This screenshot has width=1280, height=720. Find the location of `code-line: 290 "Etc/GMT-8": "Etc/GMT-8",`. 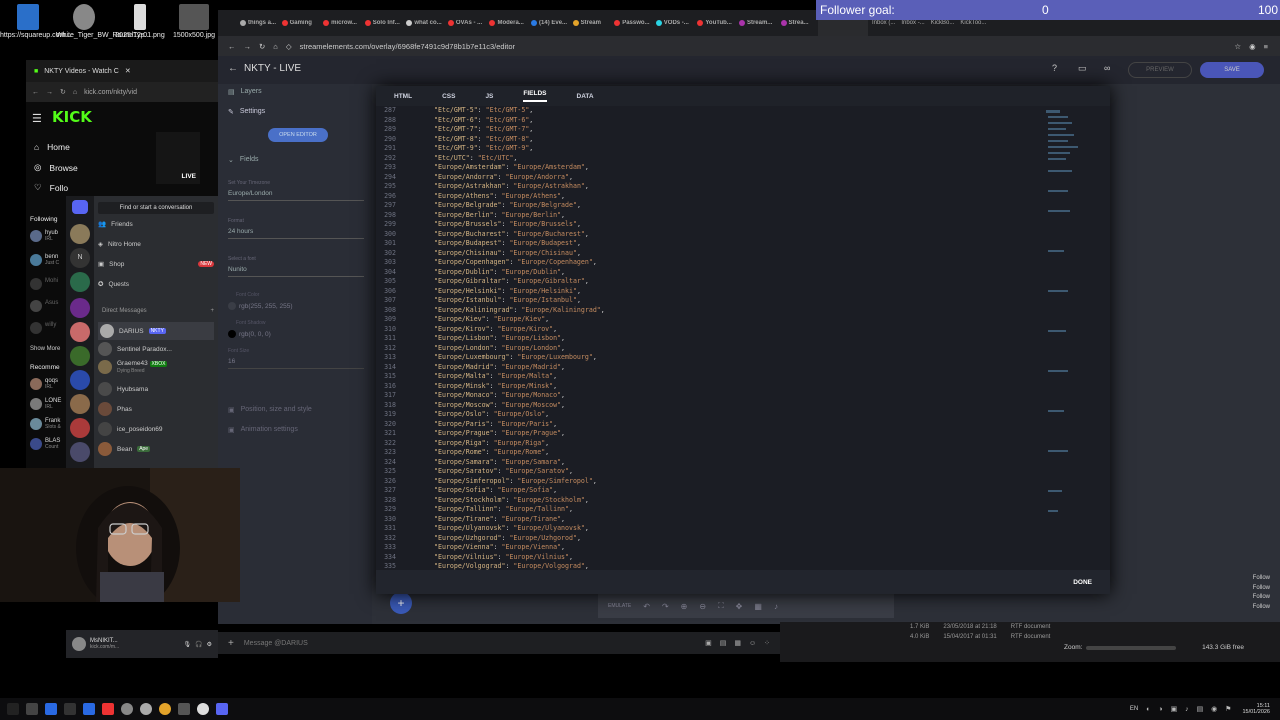

code-line: 290 "Etc/GMT-8": "Etc/GMT-8", is located at coordinates (743, 140).